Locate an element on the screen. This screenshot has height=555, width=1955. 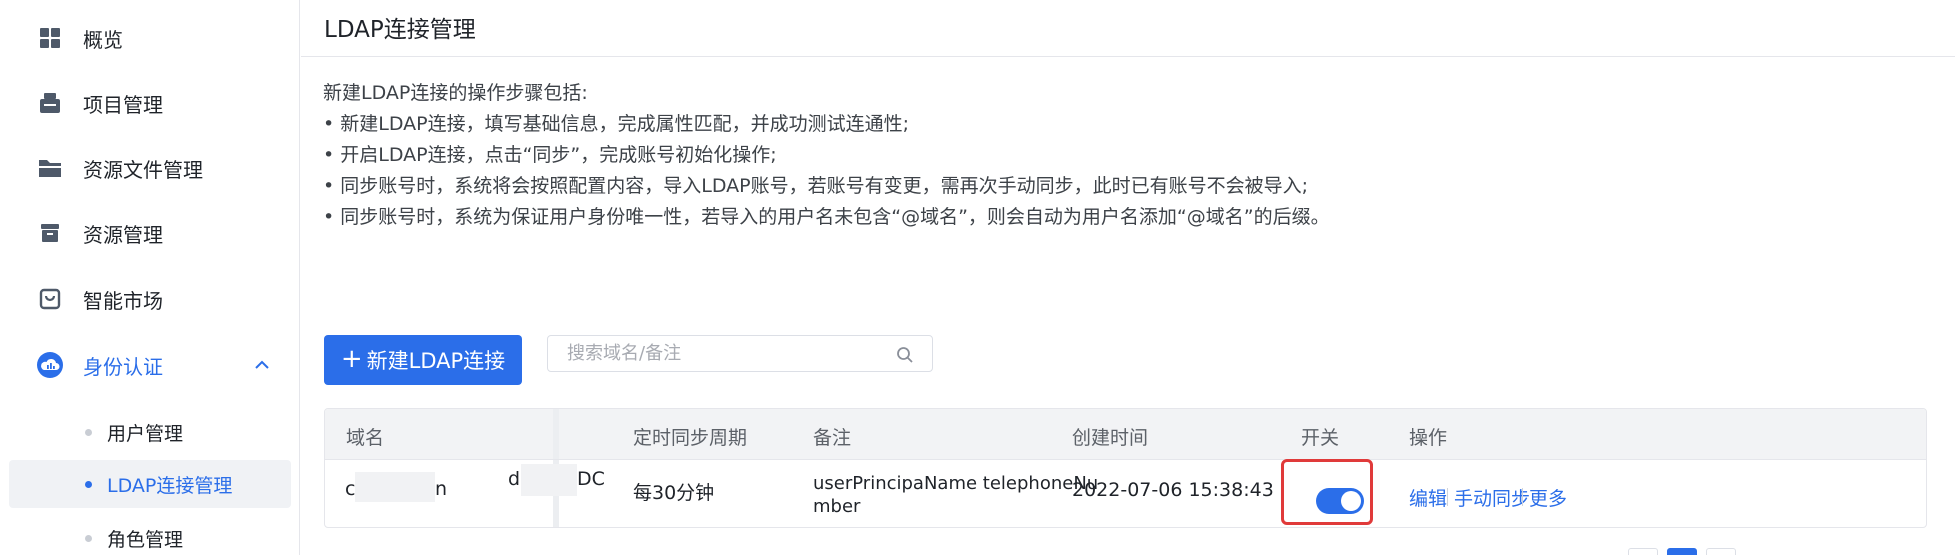
cell-base-start: d is located at coordinates (514, 479).